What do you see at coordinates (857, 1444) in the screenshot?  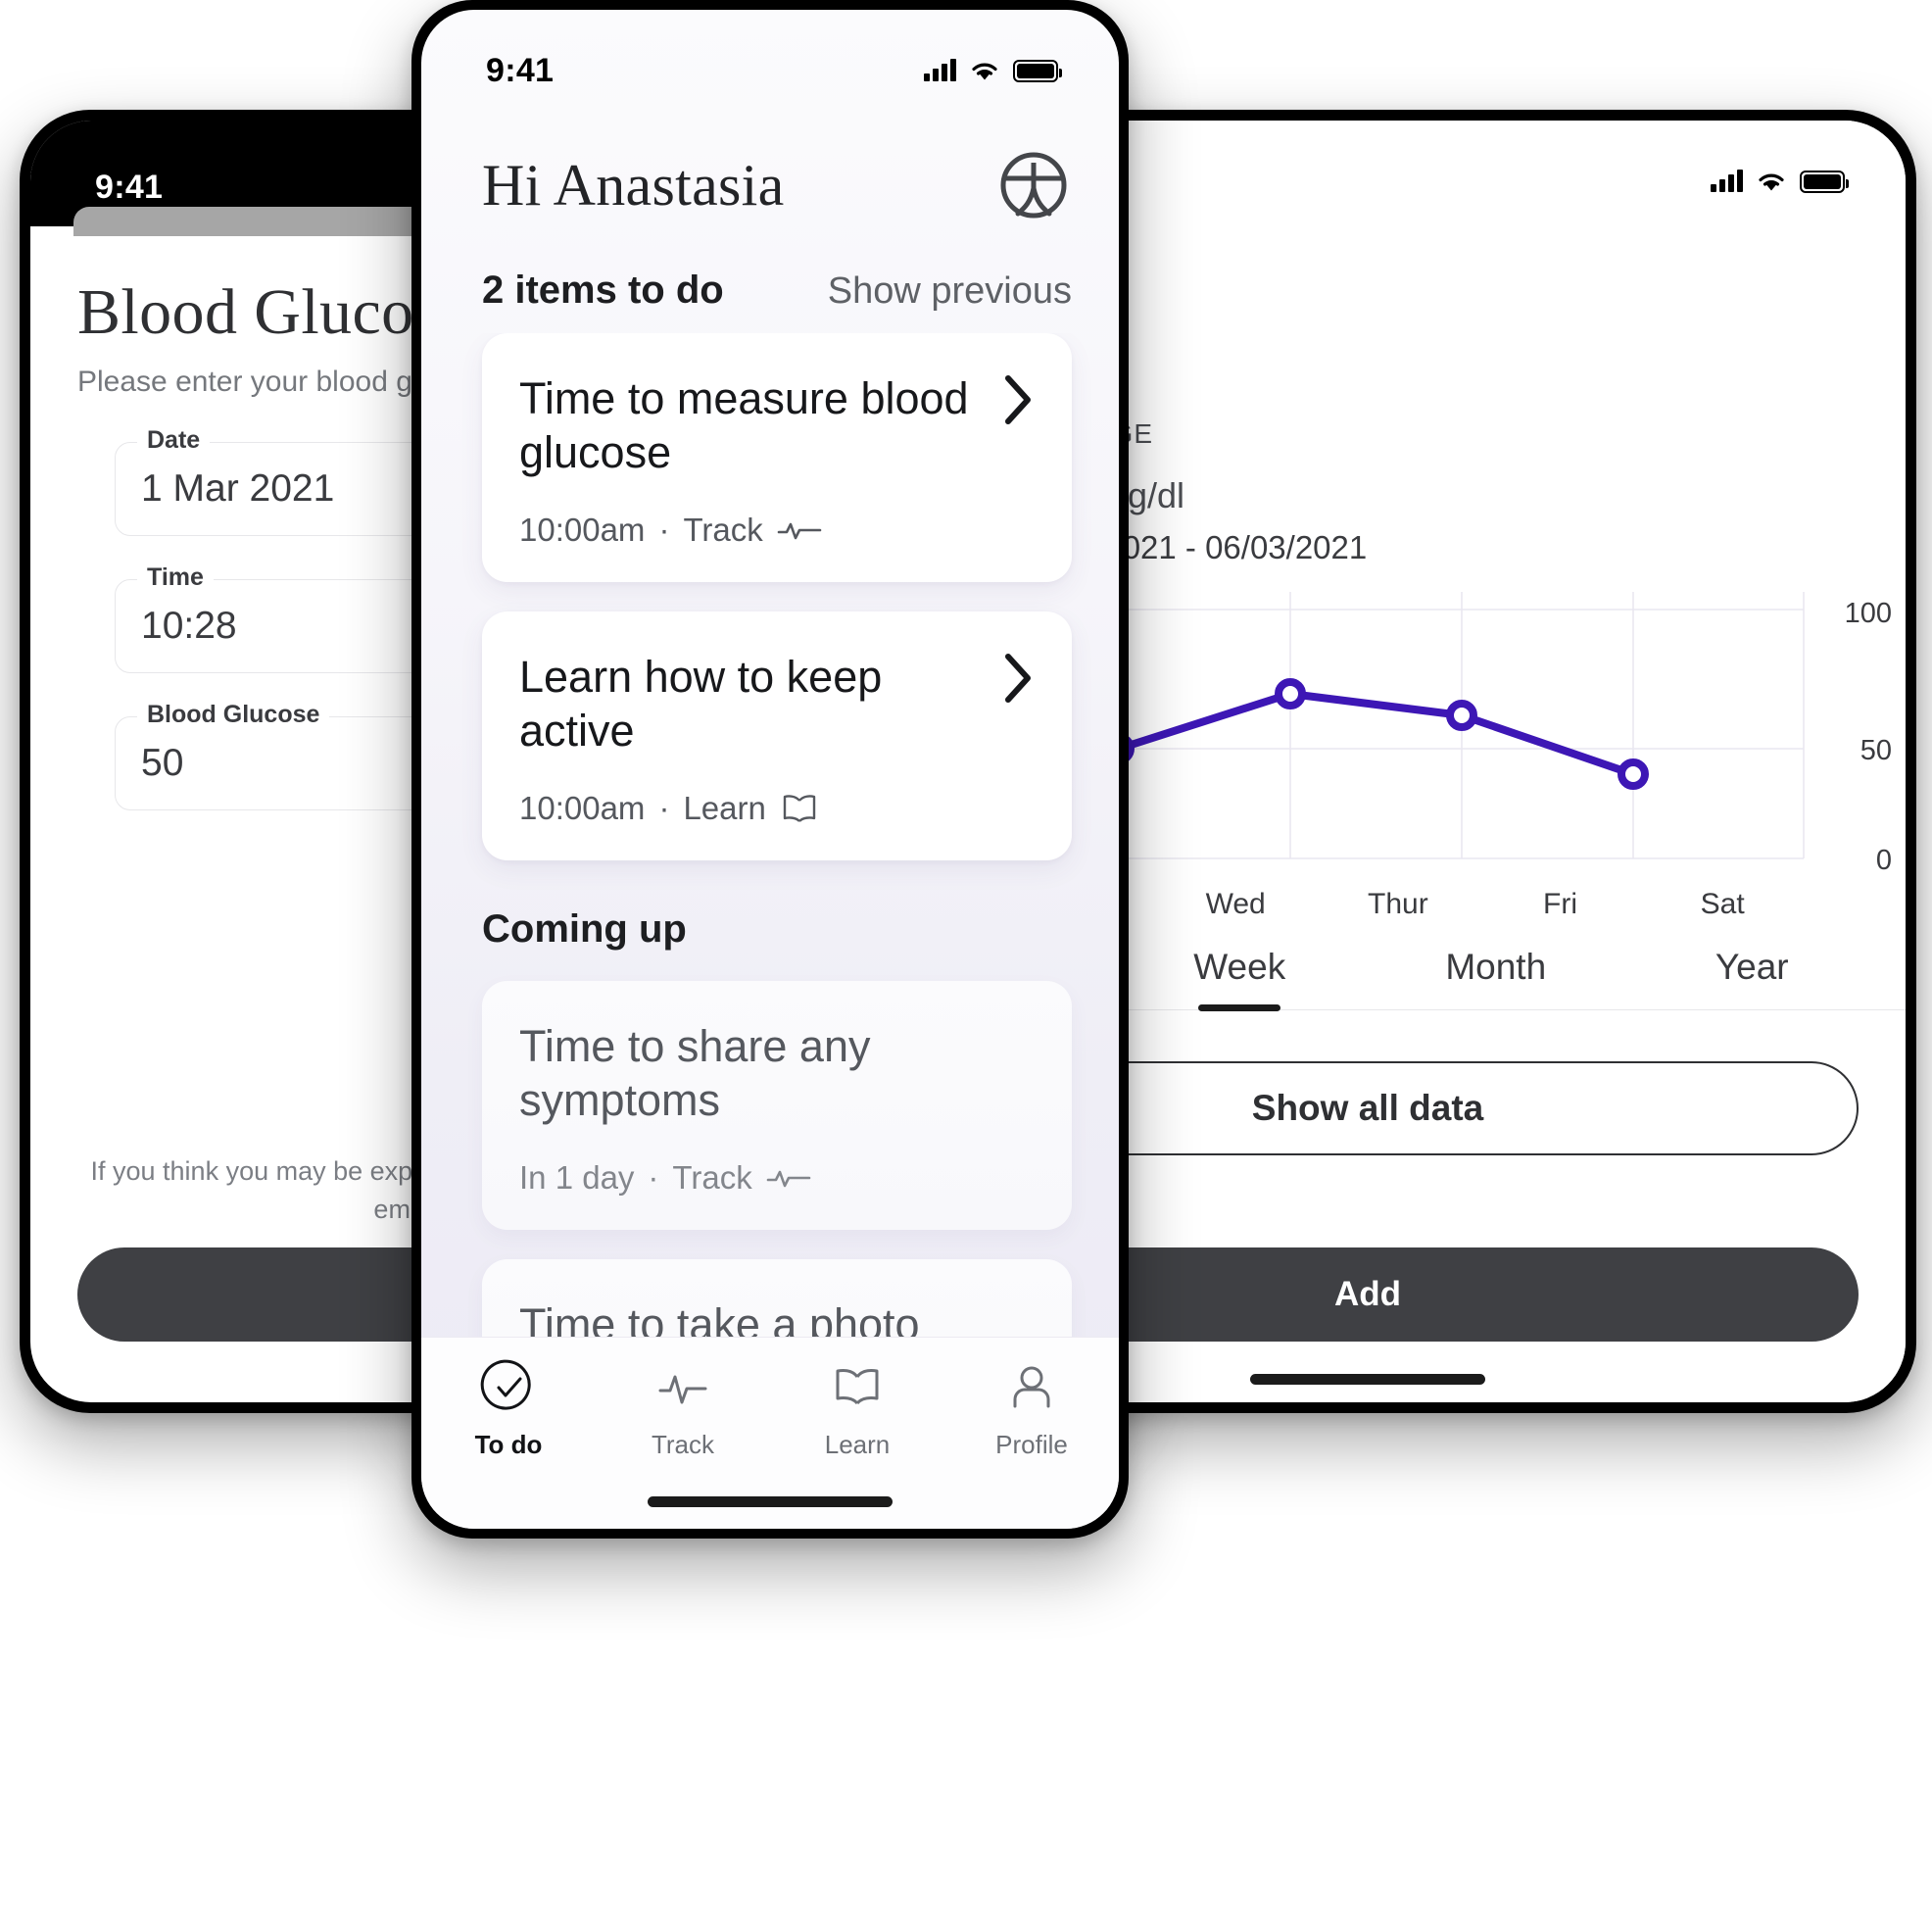 I see `tab-label-learn: Learn` at bounding box center [857, 1444].